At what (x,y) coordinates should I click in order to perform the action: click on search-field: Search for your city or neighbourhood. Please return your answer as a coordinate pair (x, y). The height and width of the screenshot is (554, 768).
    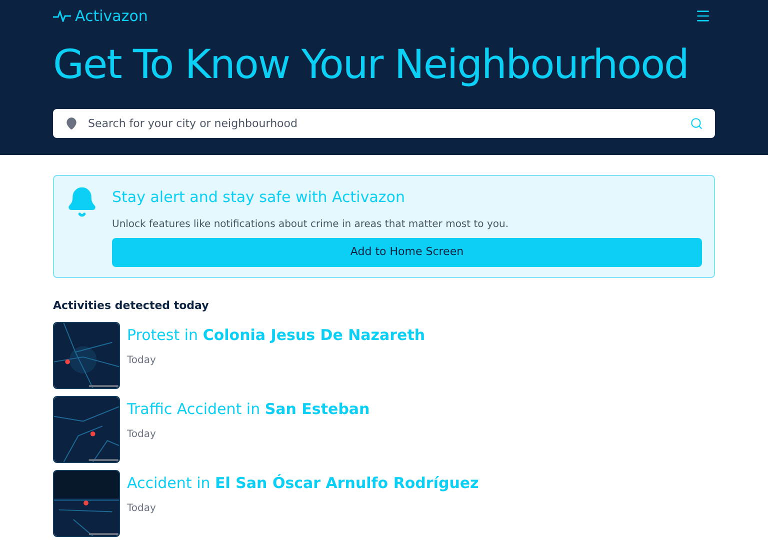
    Looking at the image, I should click on (384, 123).